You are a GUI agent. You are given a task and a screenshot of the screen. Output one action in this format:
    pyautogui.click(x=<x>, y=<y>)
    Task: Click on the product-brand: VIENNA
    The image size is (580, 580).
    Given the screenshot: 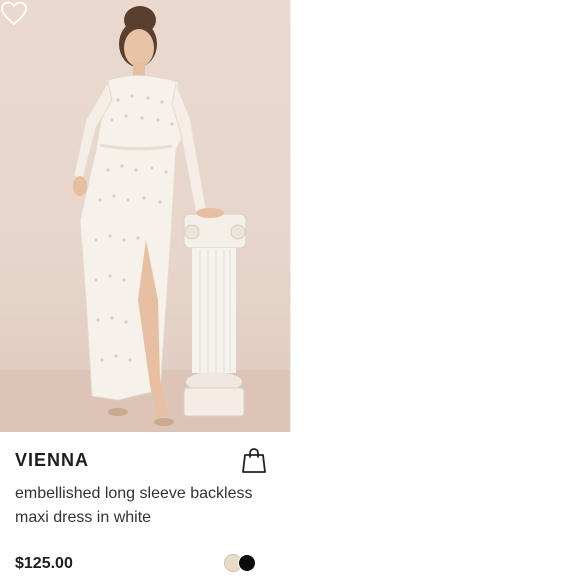 What is the action you would take?
    pyautogui.click(x=52, y=460)
    